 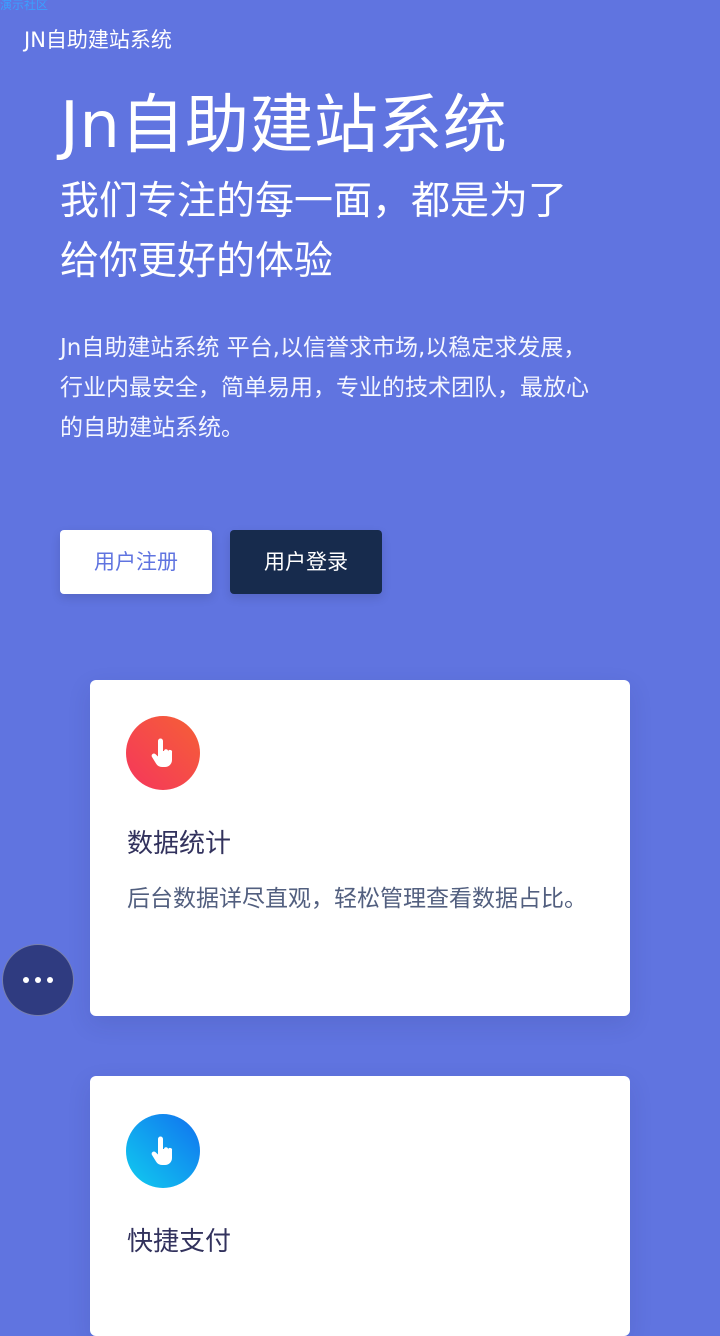 I want to click on hero-title: Jn自助建站系统, so click(x=284, y=126).